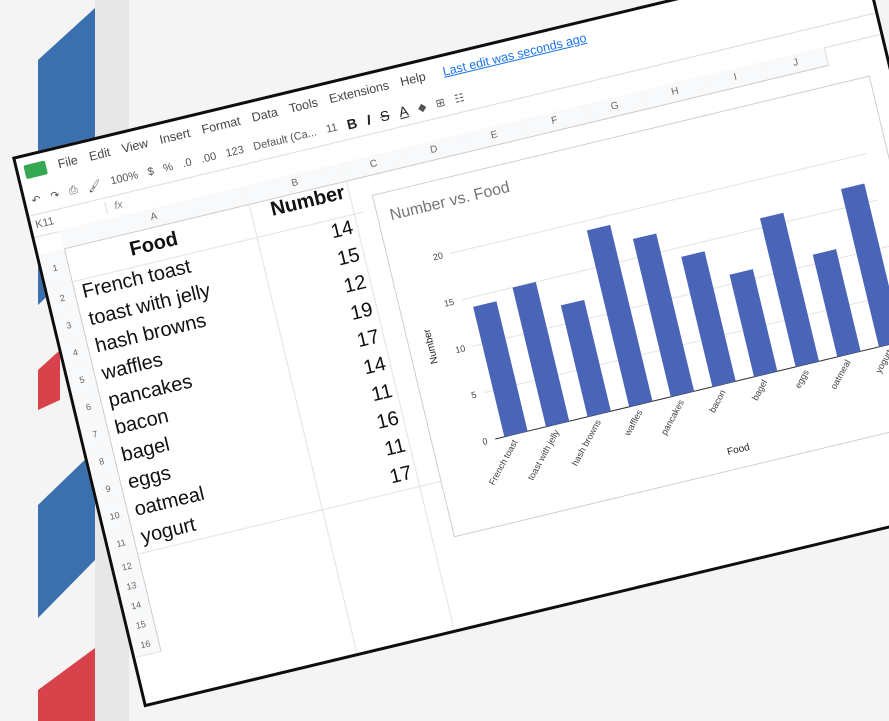 The image size is (889, 721). I want to click on more-formats-button: 123, so click(235, 152).